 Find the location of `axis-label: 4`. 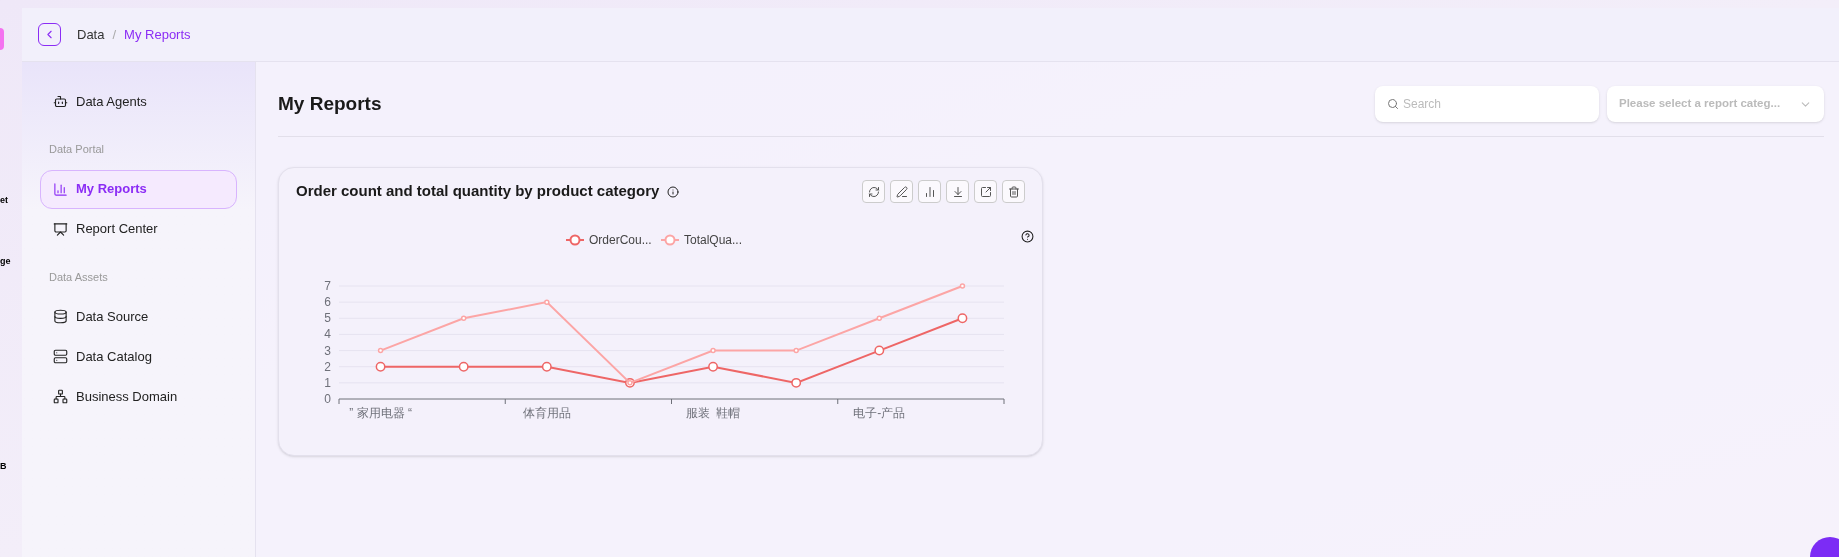

axis-label: 4 is located at coordinates (327, 334).